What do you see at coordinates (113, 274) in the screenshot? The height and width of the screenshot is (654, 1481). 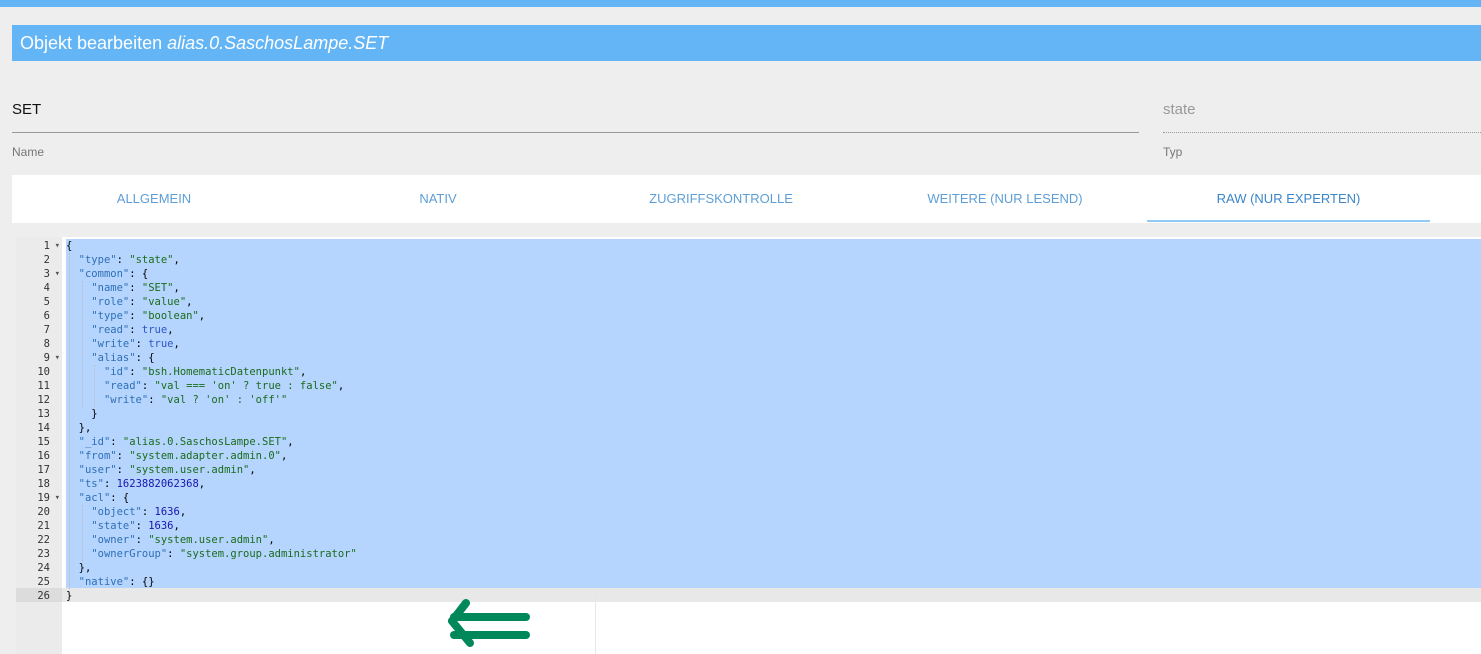 I see `code-line: "common": {` at bounding box center [113, 274].